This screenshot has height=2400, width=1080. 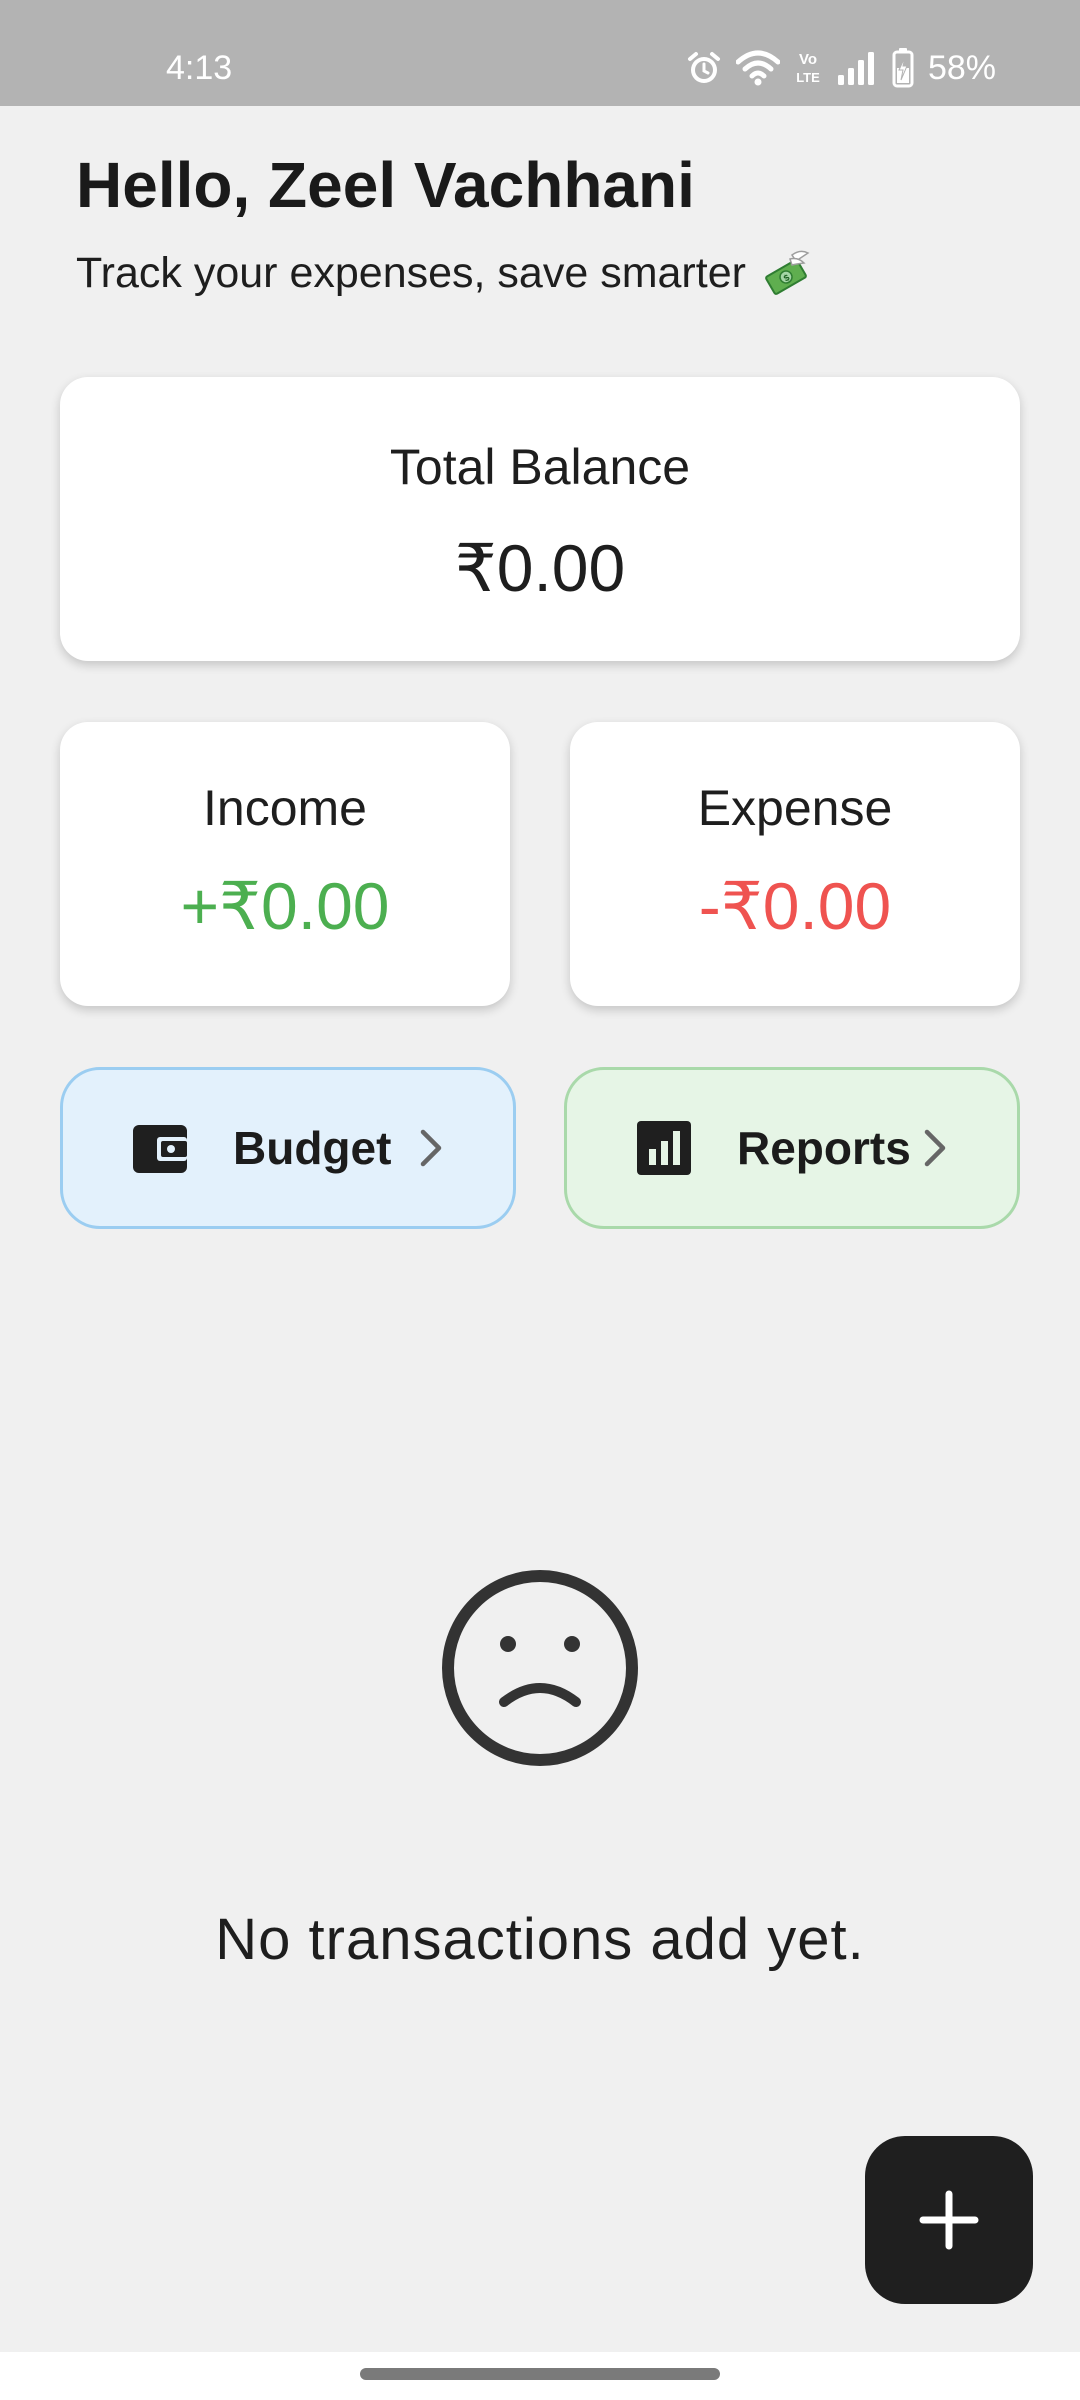 I want to click on alarm-icon, so click(x=703, y=67).